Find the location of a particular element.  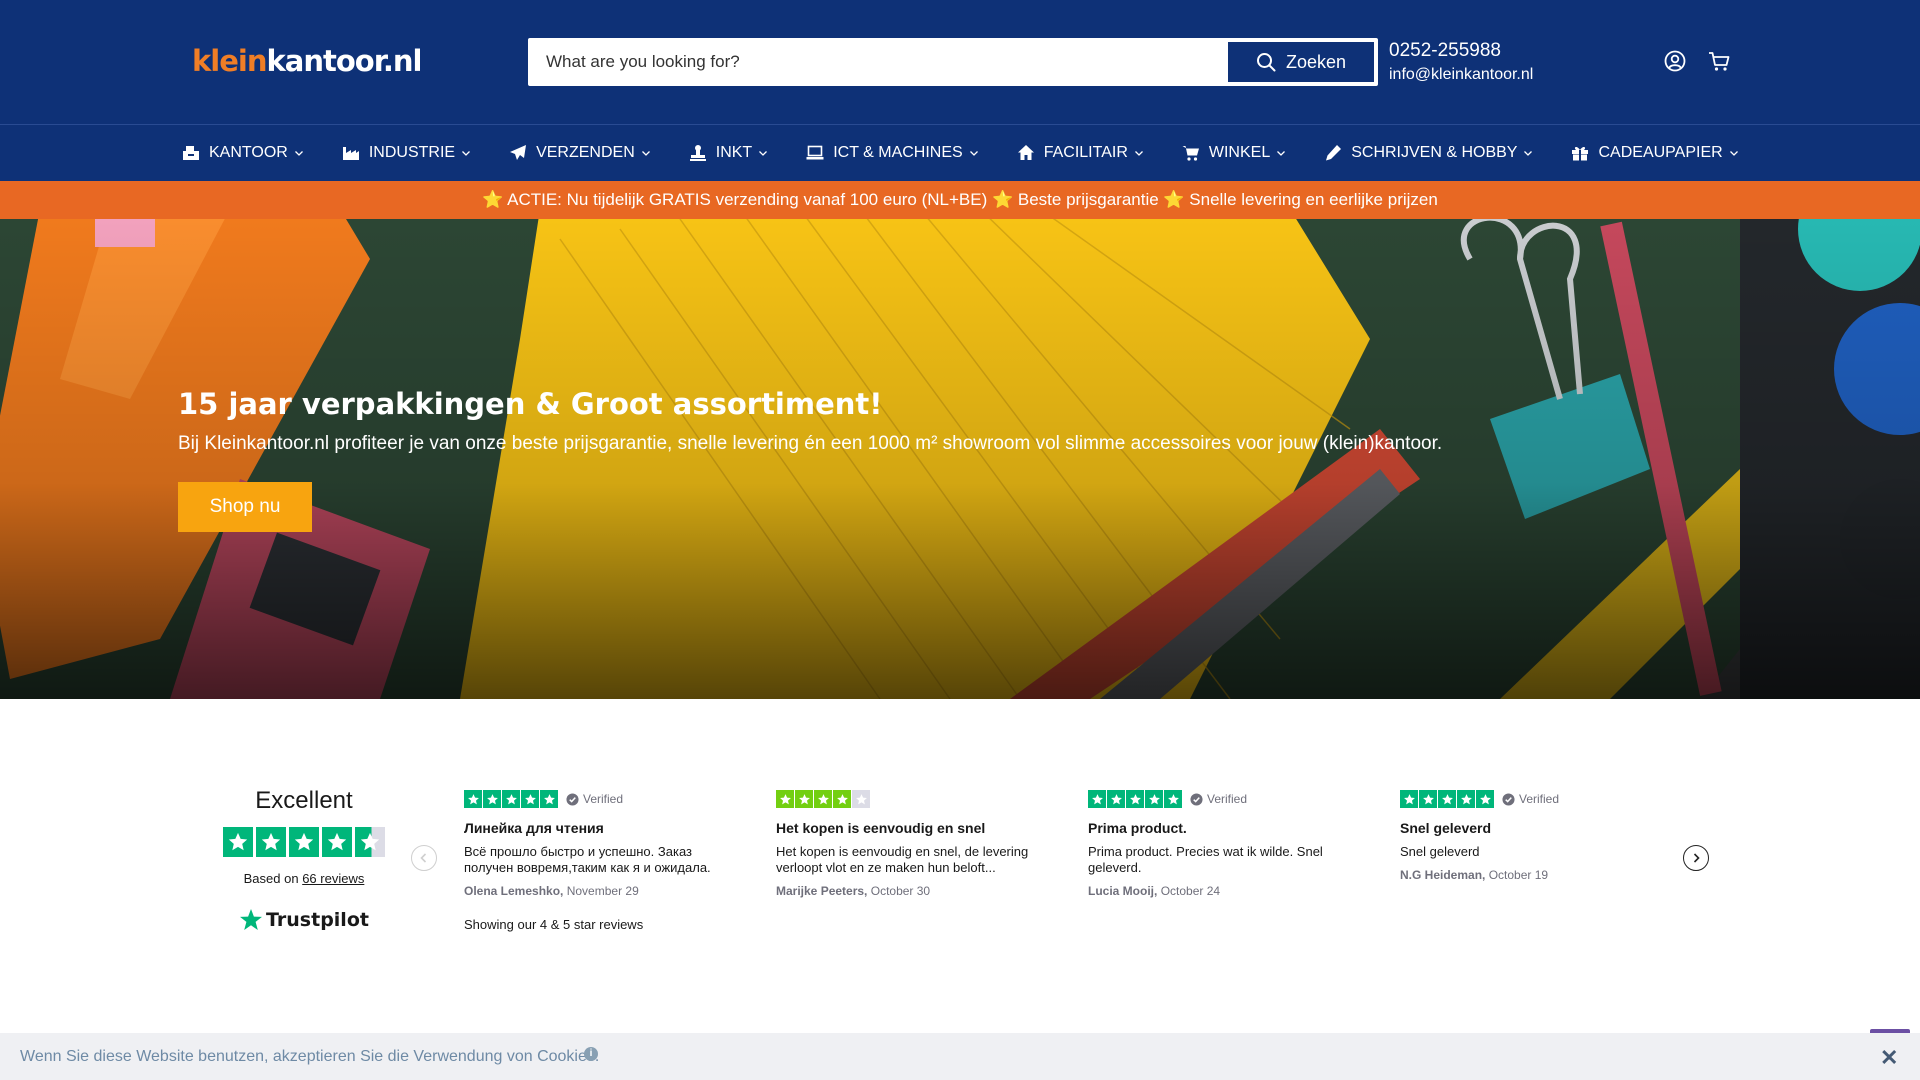

next-review-button is located at coordinates (1696, 858).